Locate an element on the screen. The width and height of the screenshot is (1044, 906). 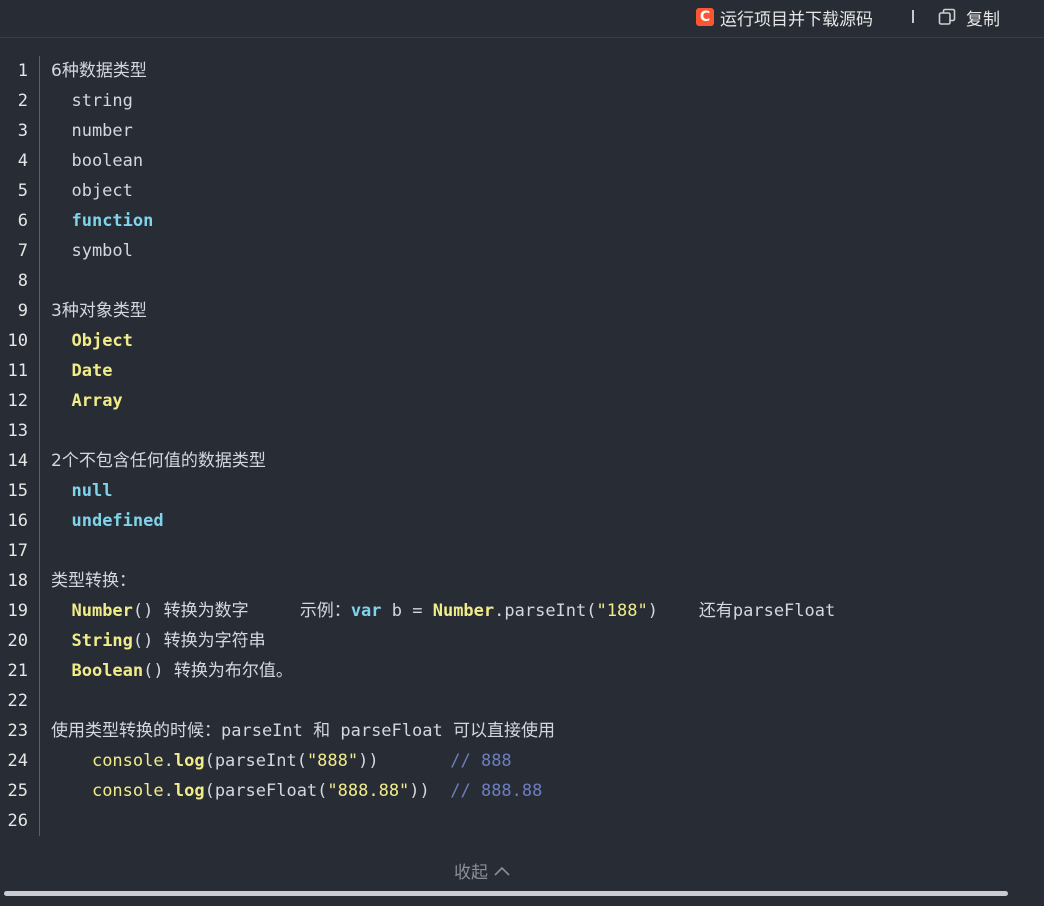
line-content: String() 转换为字符串 is located at coordinates (158, 641).